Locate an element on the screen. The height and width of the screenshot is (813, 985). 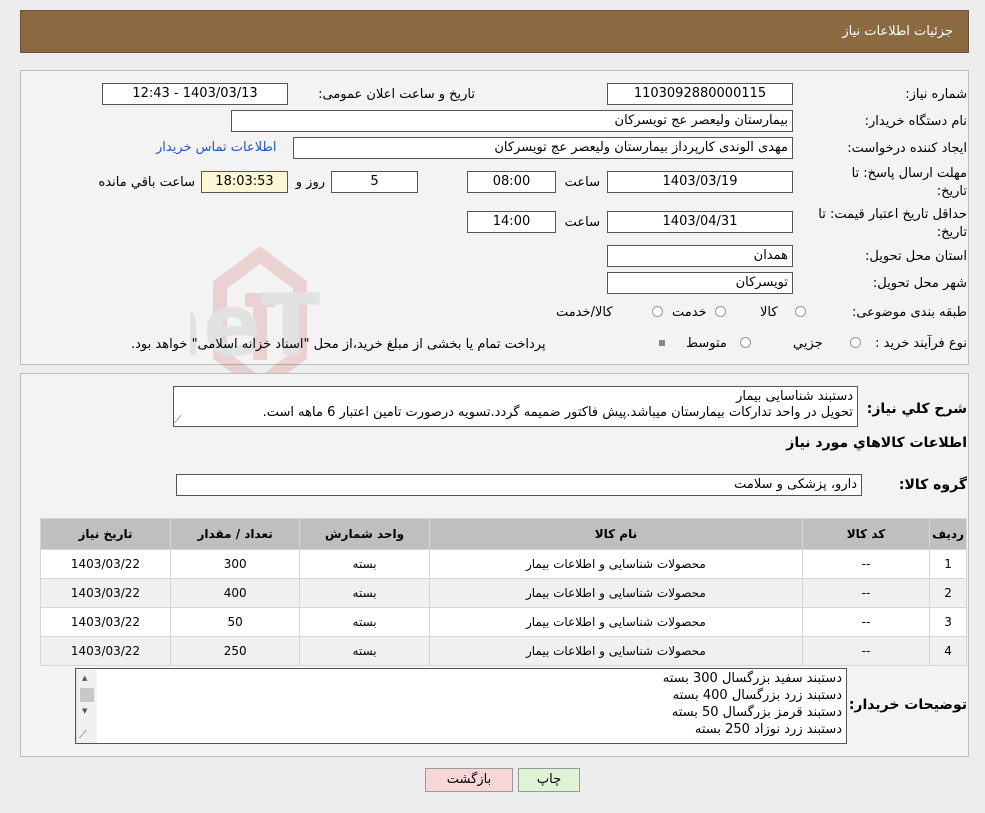
buyer-org-field: بیمارستان ولیعصر عج تویسرکان is located at coordinates (512, 121).